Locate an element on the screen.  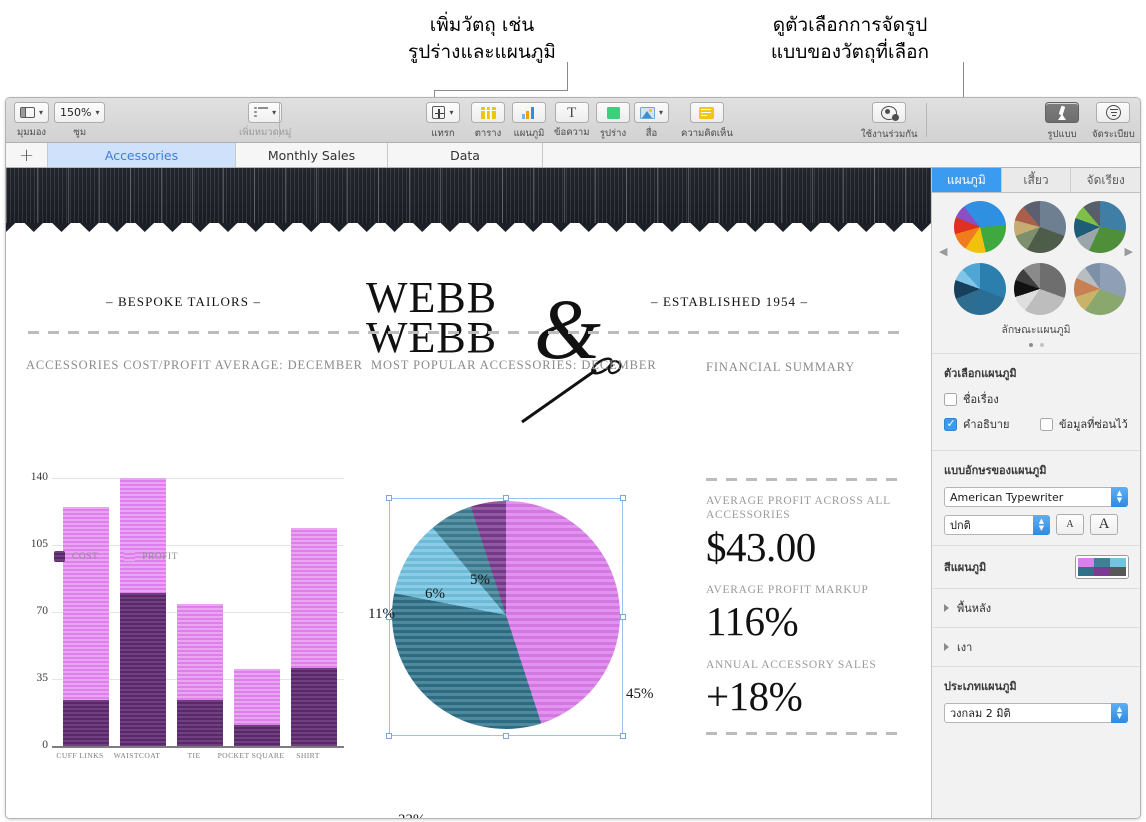
share-person-icon is located at coordinates (890, 113).